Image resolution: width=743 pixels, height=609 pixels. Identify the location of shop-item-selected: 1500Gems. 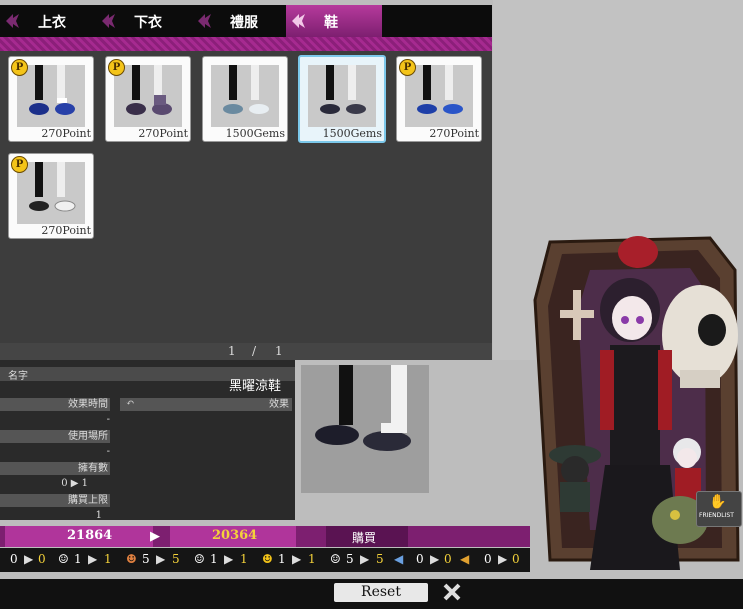
(342, 99).